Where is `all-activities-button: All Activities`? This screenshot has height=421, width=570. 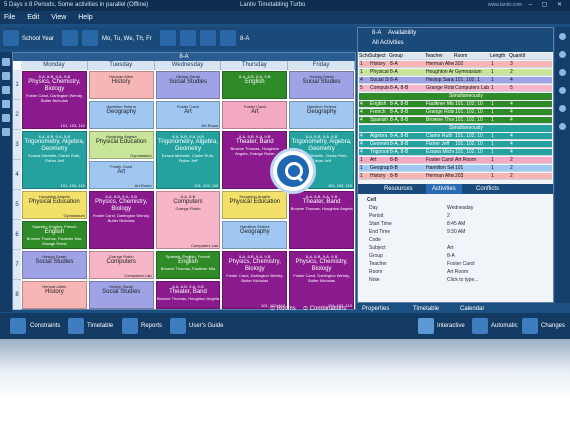
all-activities-button: All Activities is located at coordinates (388, 43).